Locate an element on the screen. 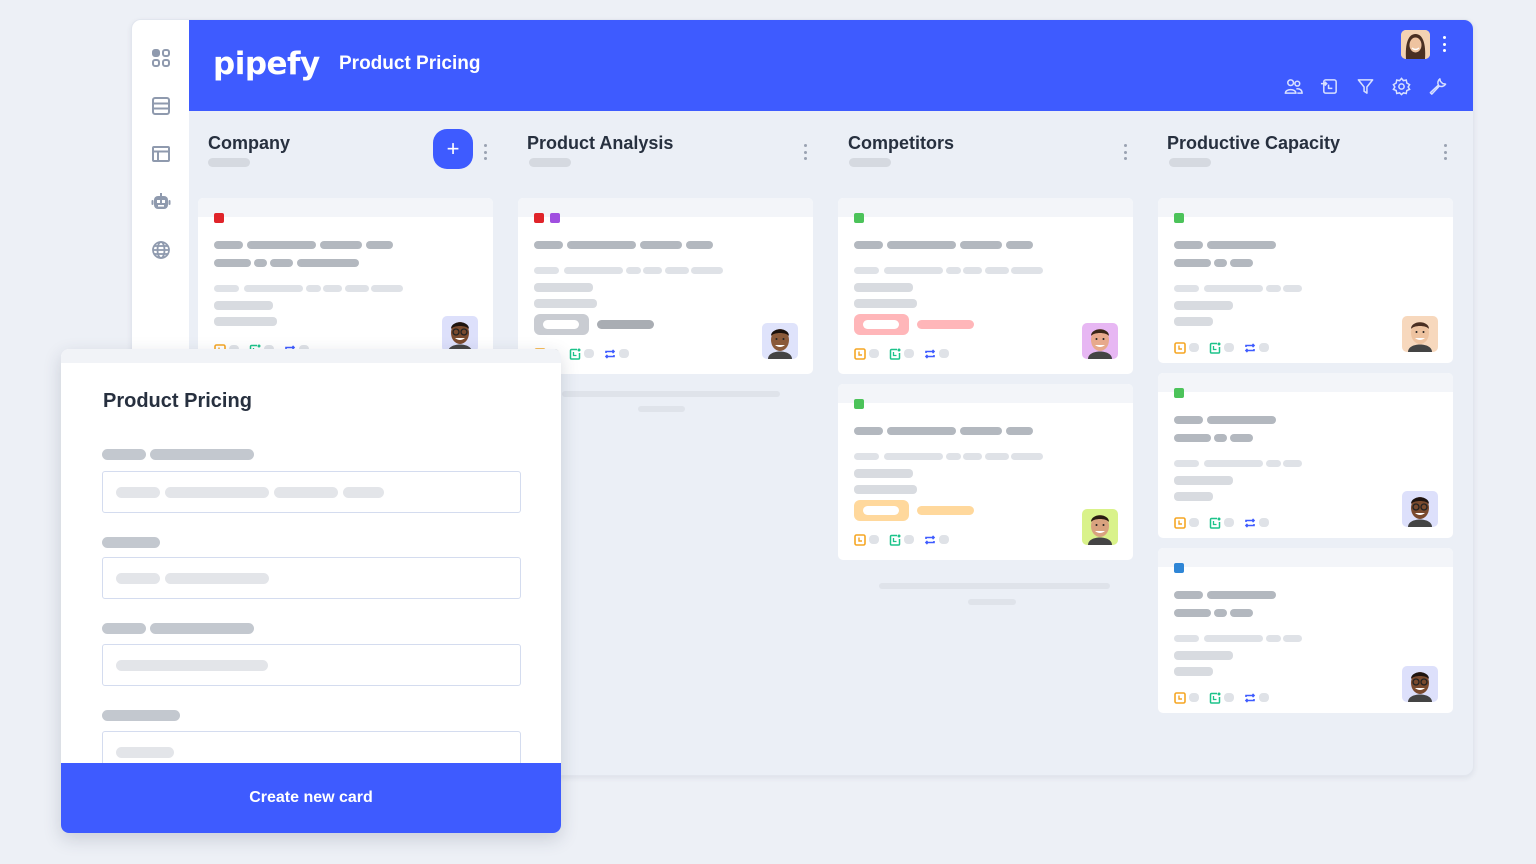 The height and width of the screenshot is (864, 1536). layout-icon is located at coordinates (161, 154).